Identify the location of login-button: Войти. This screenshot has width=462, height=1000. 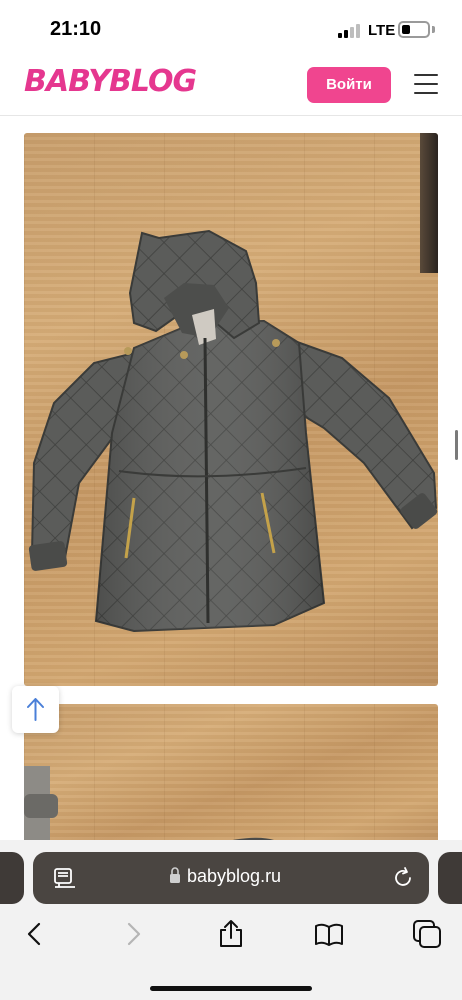
(349, 85).